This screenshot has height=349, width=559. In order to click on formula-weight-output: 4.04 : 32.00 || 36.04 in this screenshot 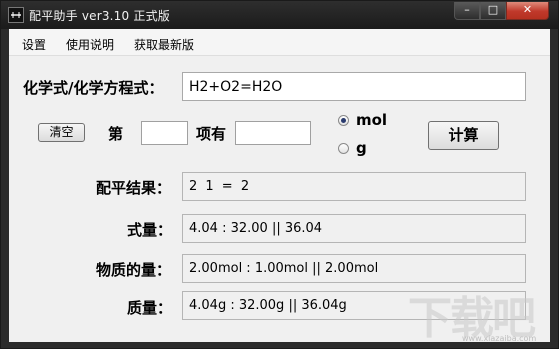, I will do `click(354, 228)`.